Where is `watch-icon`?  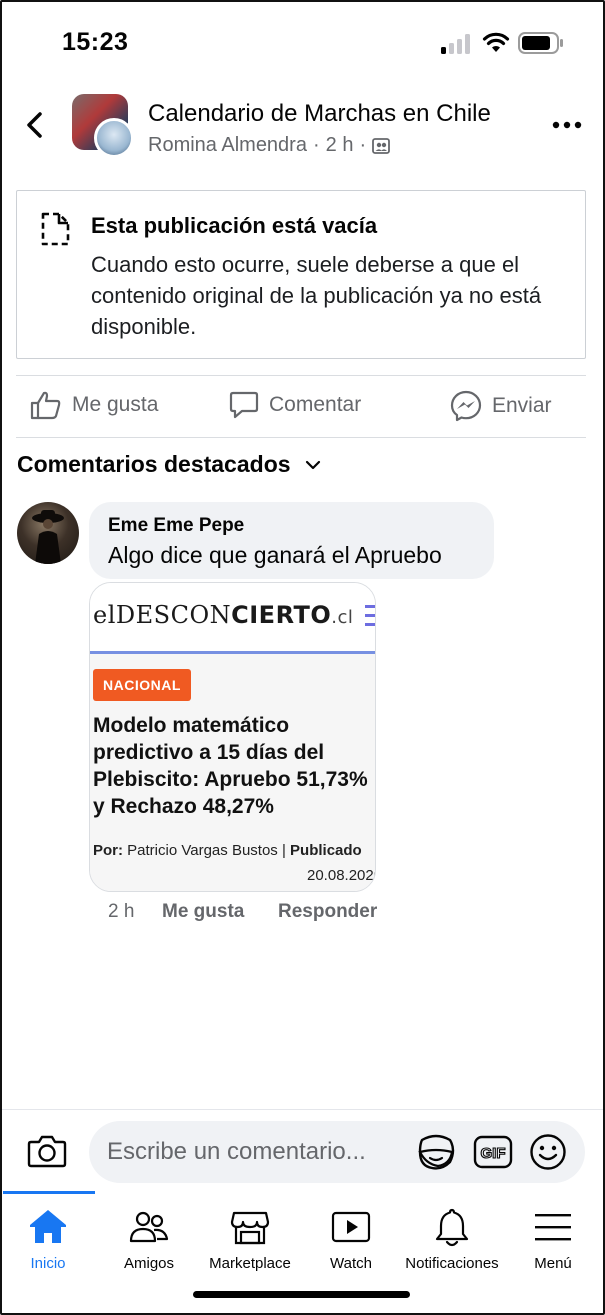
watch-icon is located at coordinates (351, 1227).